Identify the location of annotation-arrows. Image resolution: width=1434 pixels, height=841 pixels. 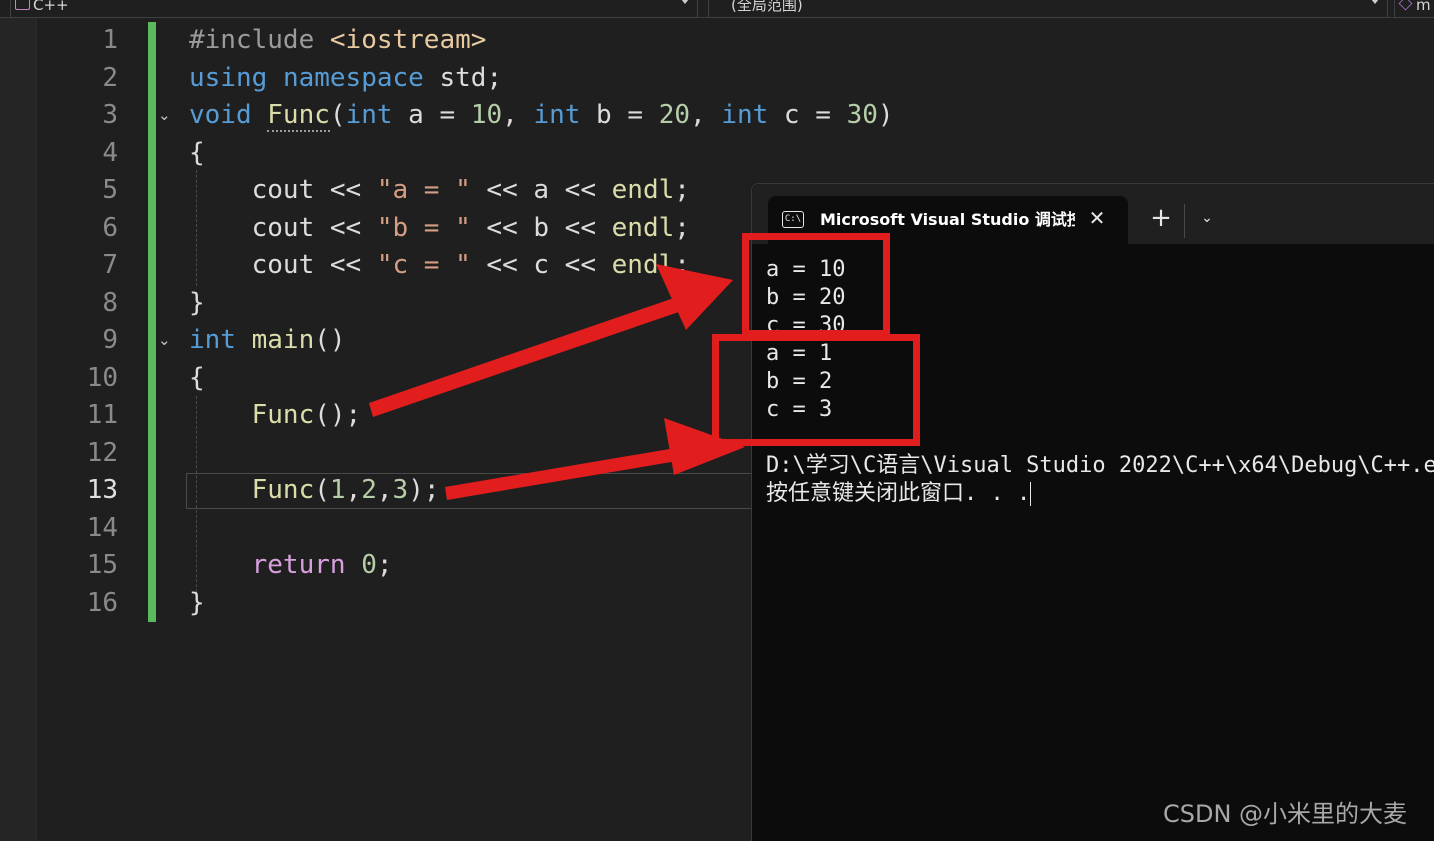
(557, 382).